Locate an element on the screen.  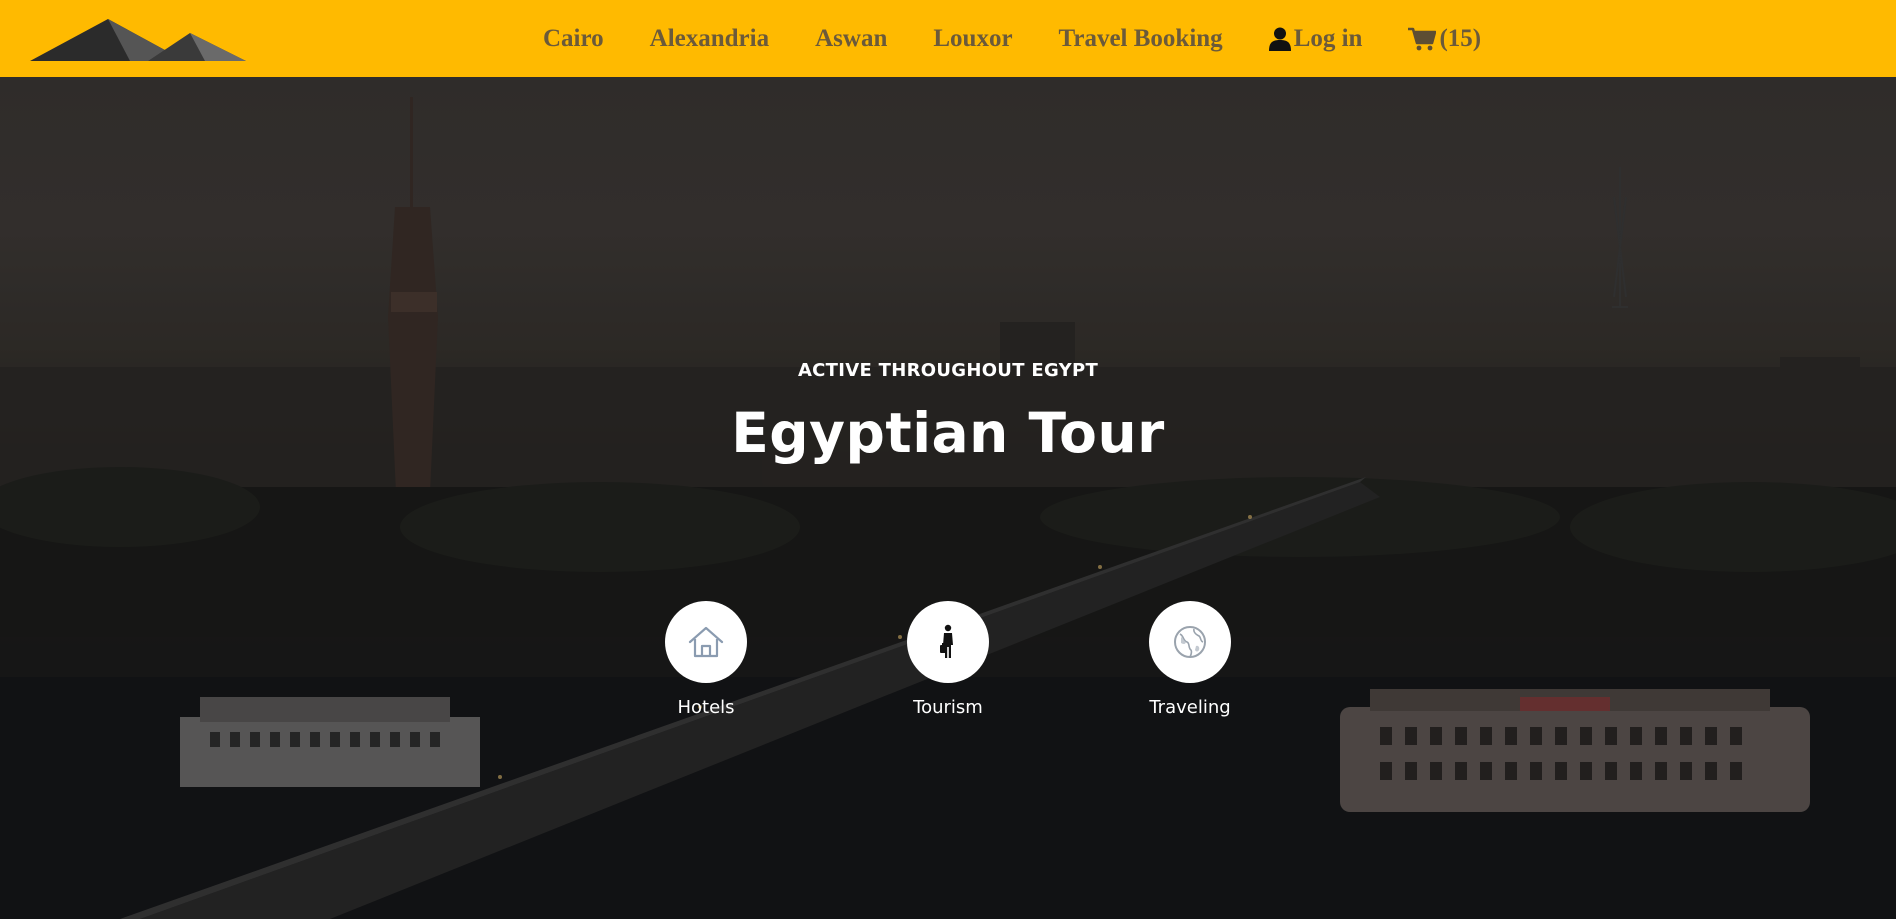
feature-traveling: Traveling is located at coordinates (1190, 659).